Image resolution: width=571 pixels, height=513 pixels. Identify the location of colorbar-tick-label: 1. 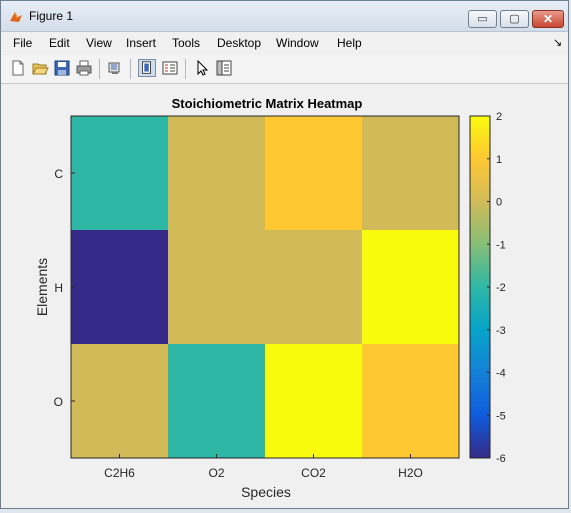
(499, 160).